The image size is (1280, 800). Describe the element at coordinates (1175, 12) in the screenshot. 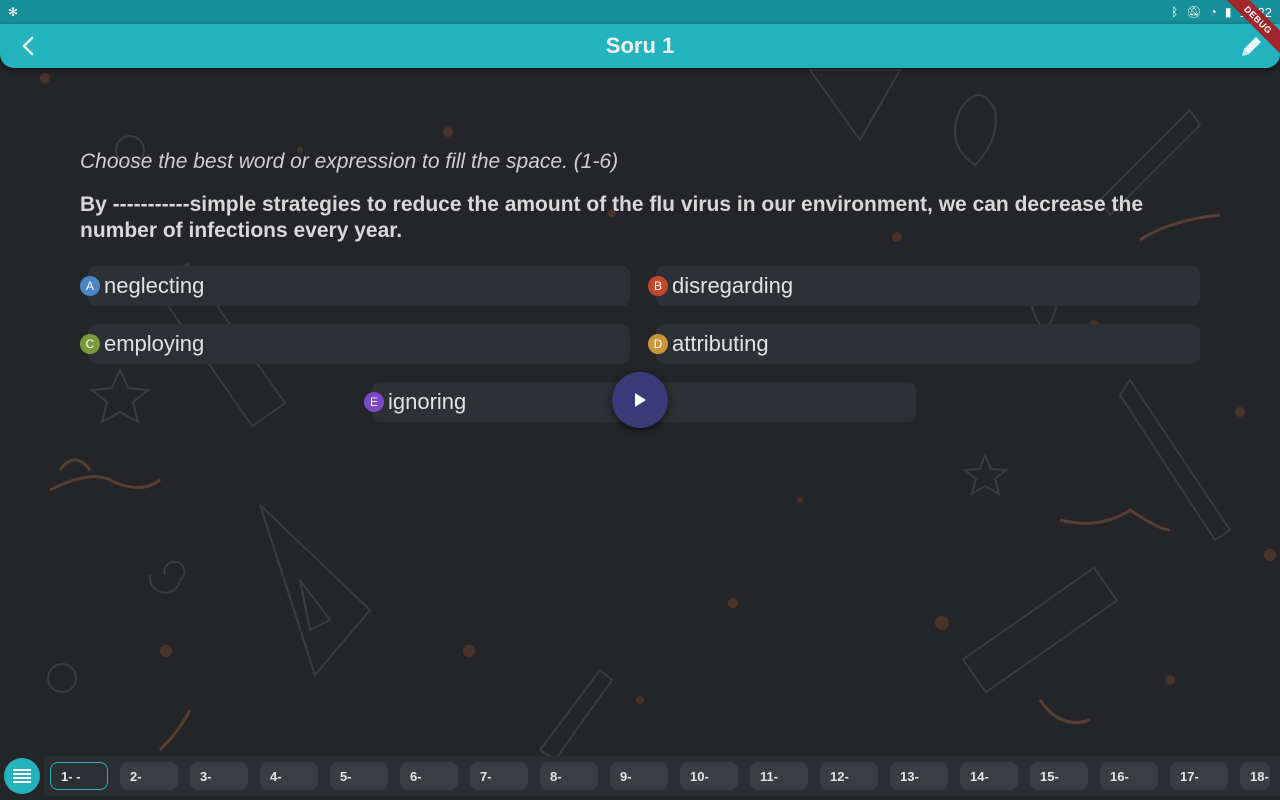

I see `bluetooth-icon: ᛒ` at that location.